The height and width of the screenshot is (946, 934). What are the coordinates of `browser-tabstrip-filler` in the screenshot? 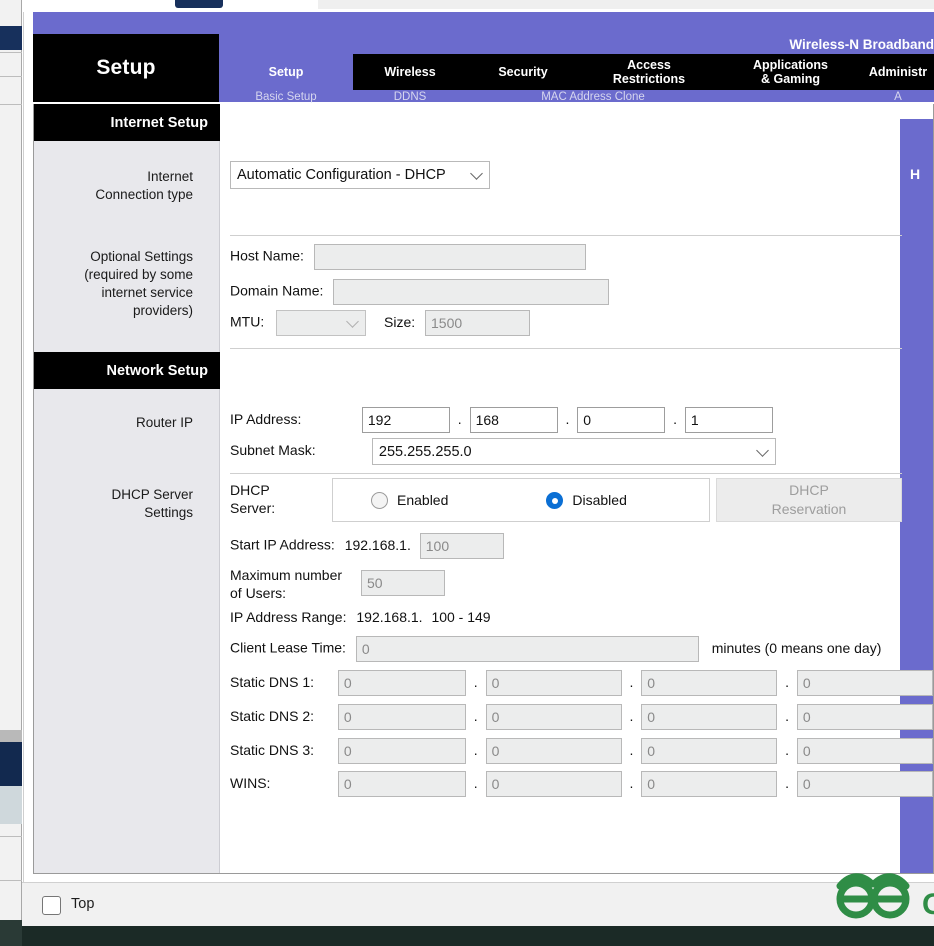 It's located at (626, 4).